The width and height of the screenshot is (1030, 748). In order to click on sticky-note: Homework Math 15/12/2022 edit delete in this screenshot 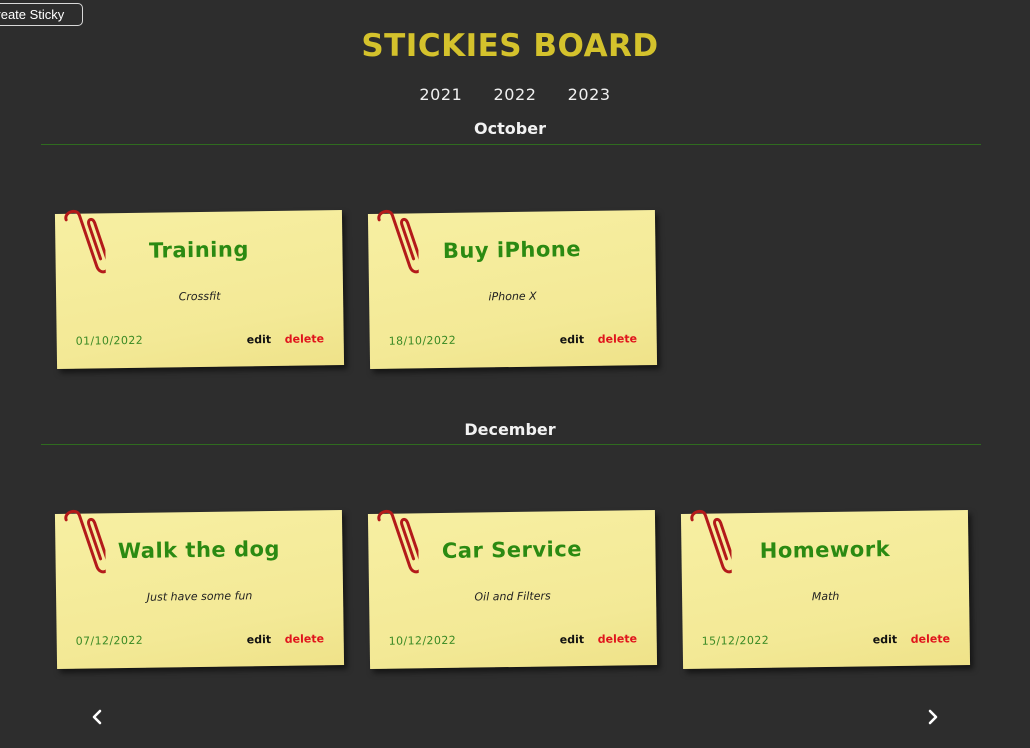, I will do `click(825, 589)`.